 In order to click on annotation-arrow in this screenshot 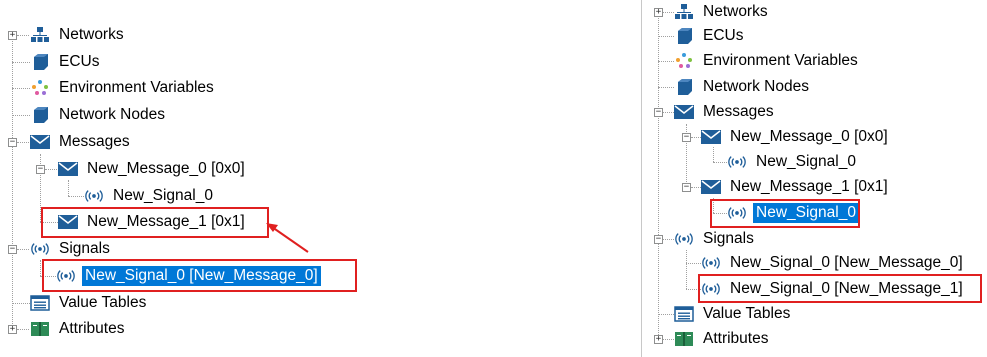, I will do `click(287, 238)`.